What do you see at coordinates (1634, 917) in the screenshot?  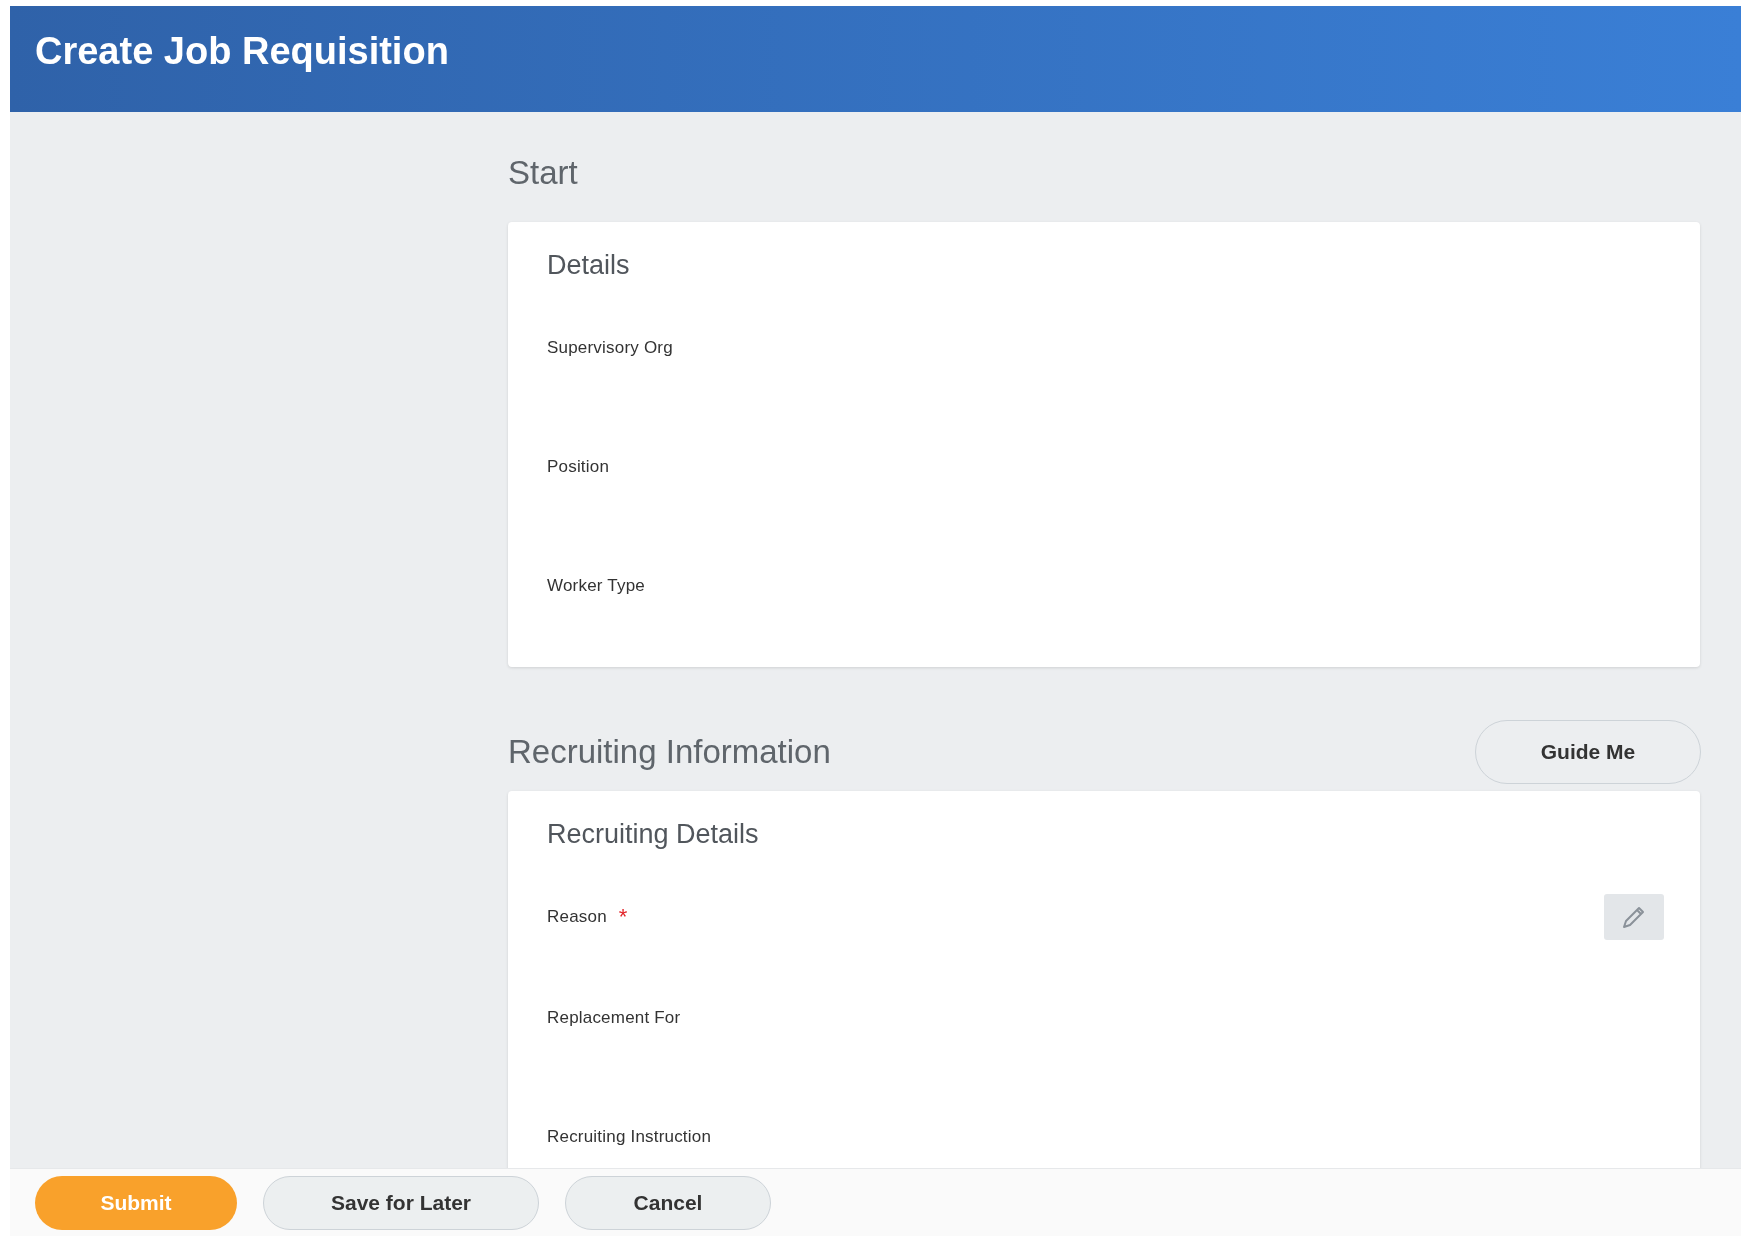 I see `edit-button` at bounding box center [1634, 917].